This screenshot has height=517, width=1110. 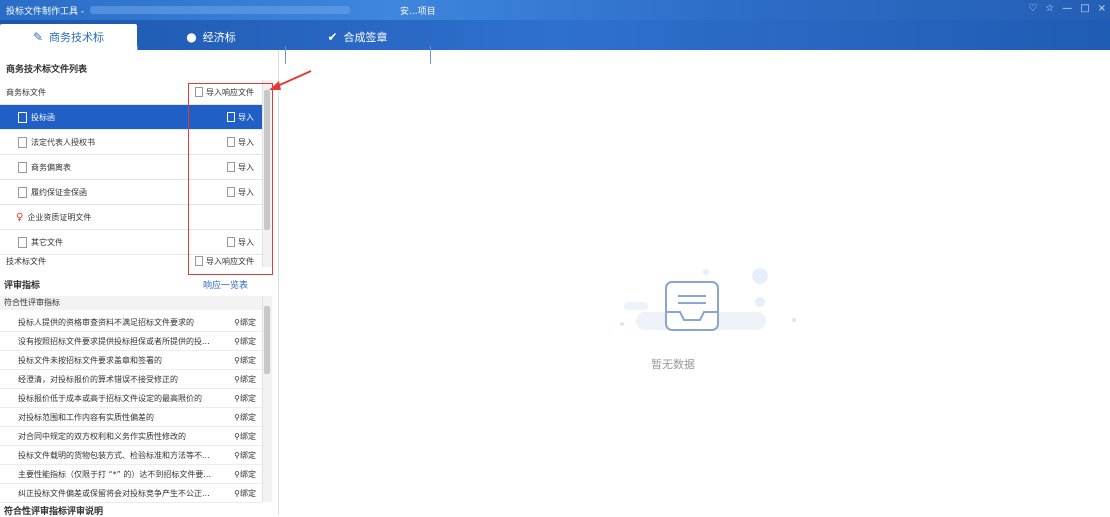 What do you see at coordinates (1084, 8) in the screenshot?
I see `maximize-button: □` at bounding box center [1084, 8].